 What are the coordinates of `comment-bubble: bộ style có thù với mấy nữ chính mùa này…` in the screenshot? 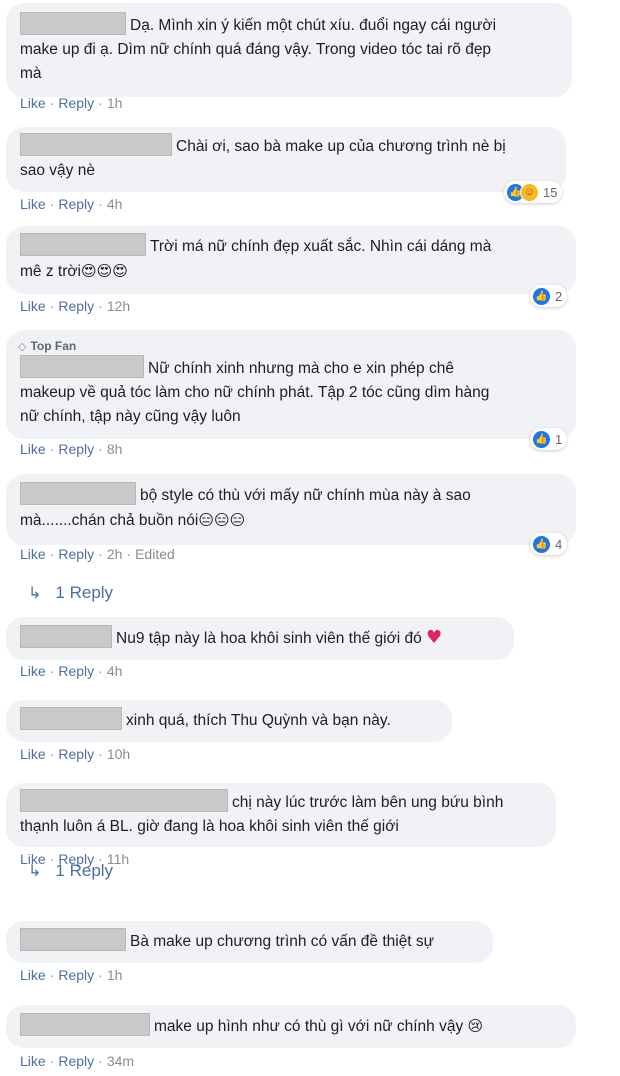 It's located at (291, 509).